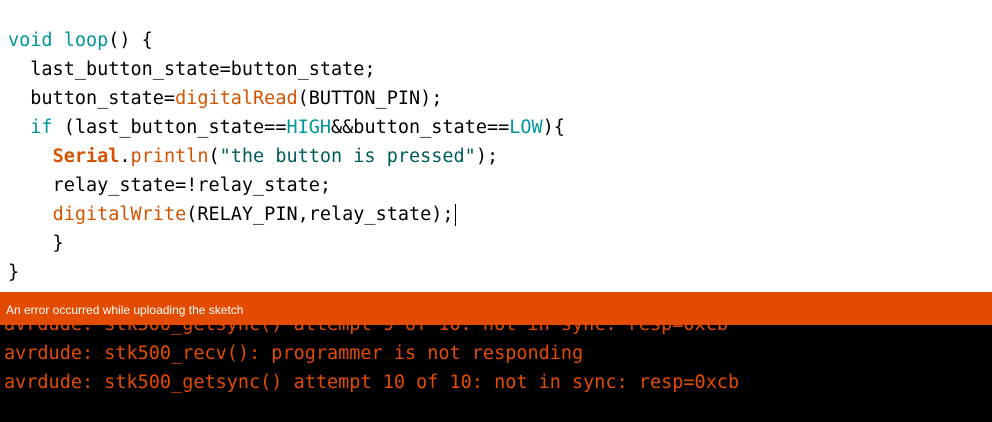  What do you see at coordinates (420, 127) in the screenshot?
I see `code-token: &&button_state==` at bounding box center [420, 127].